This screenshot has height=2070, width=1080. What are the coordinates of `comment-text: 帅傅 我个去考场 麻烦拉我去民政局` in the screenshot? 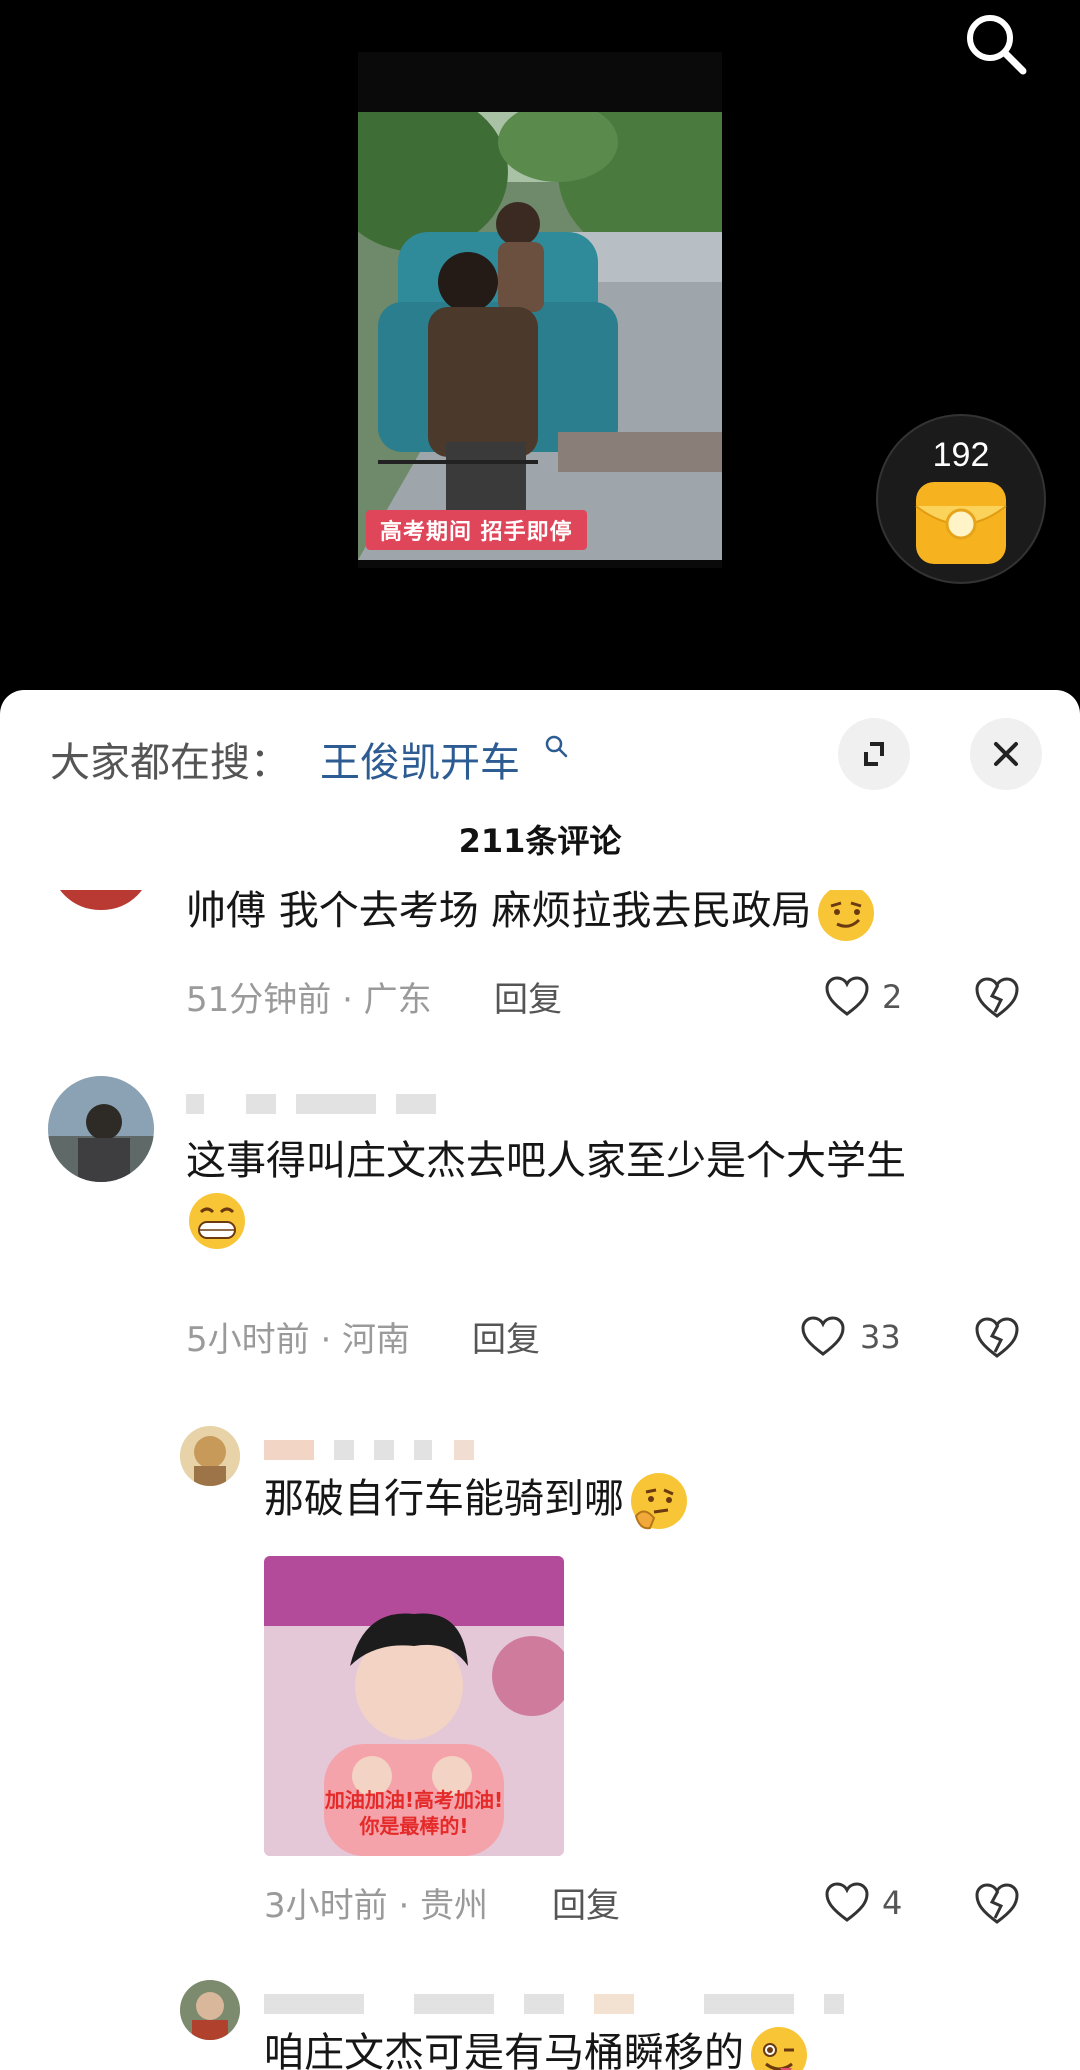 It's located at (596, 917).